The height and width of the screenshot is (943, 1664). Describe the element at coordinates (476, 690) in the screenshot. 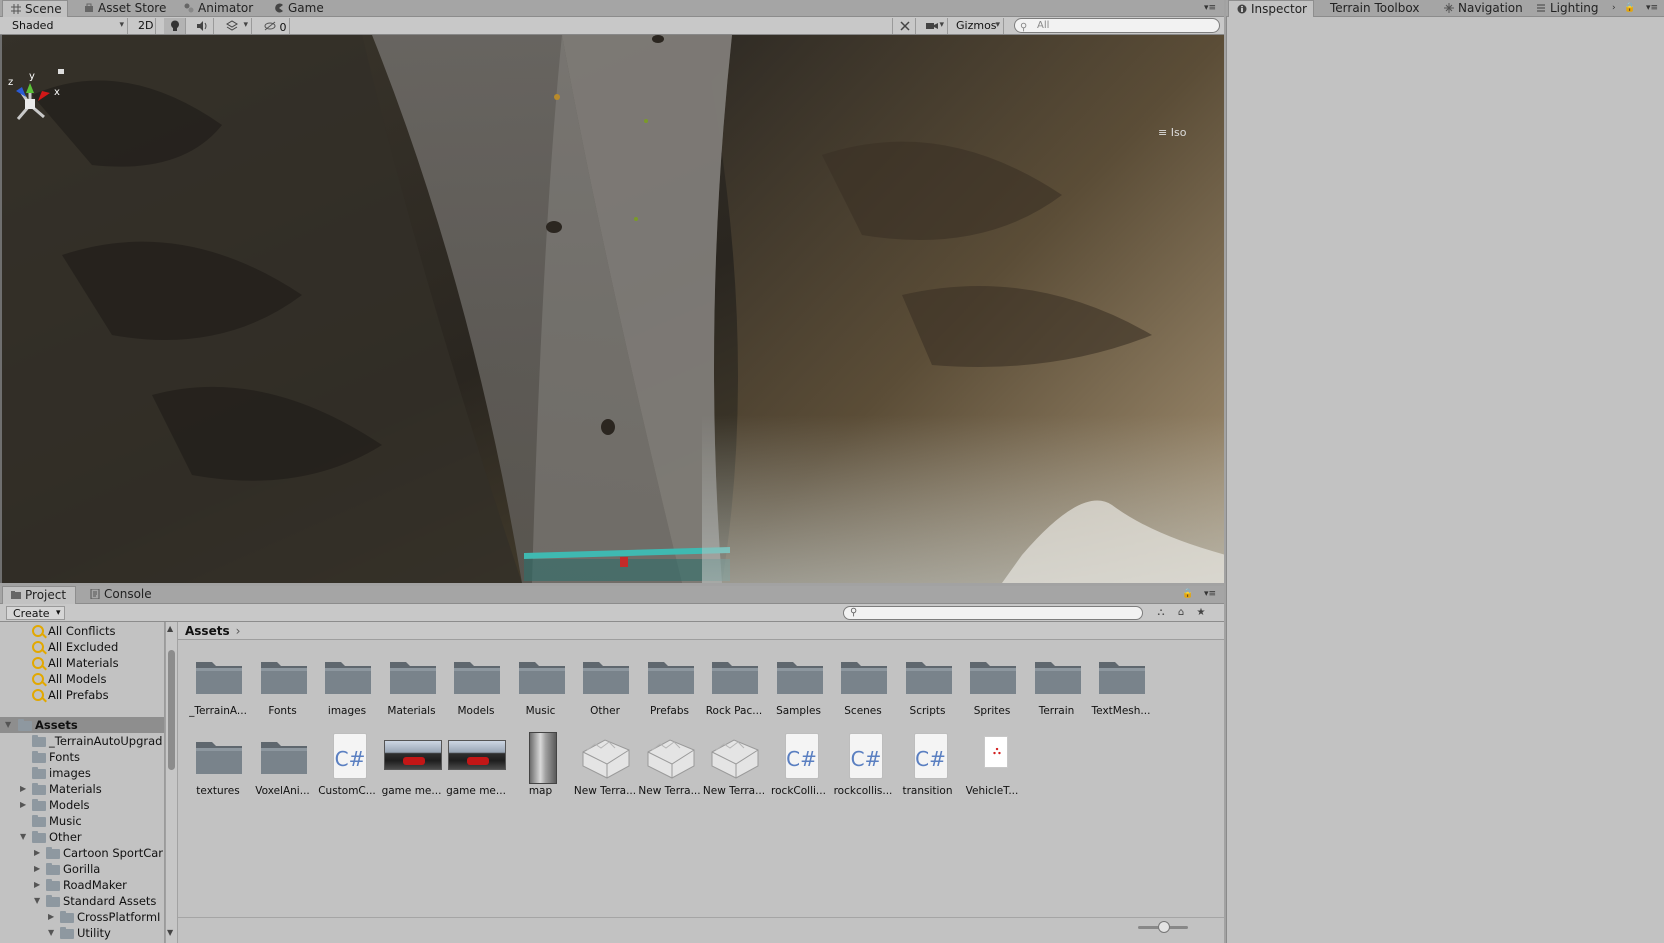

I see `asset-folder: Models` at that location.